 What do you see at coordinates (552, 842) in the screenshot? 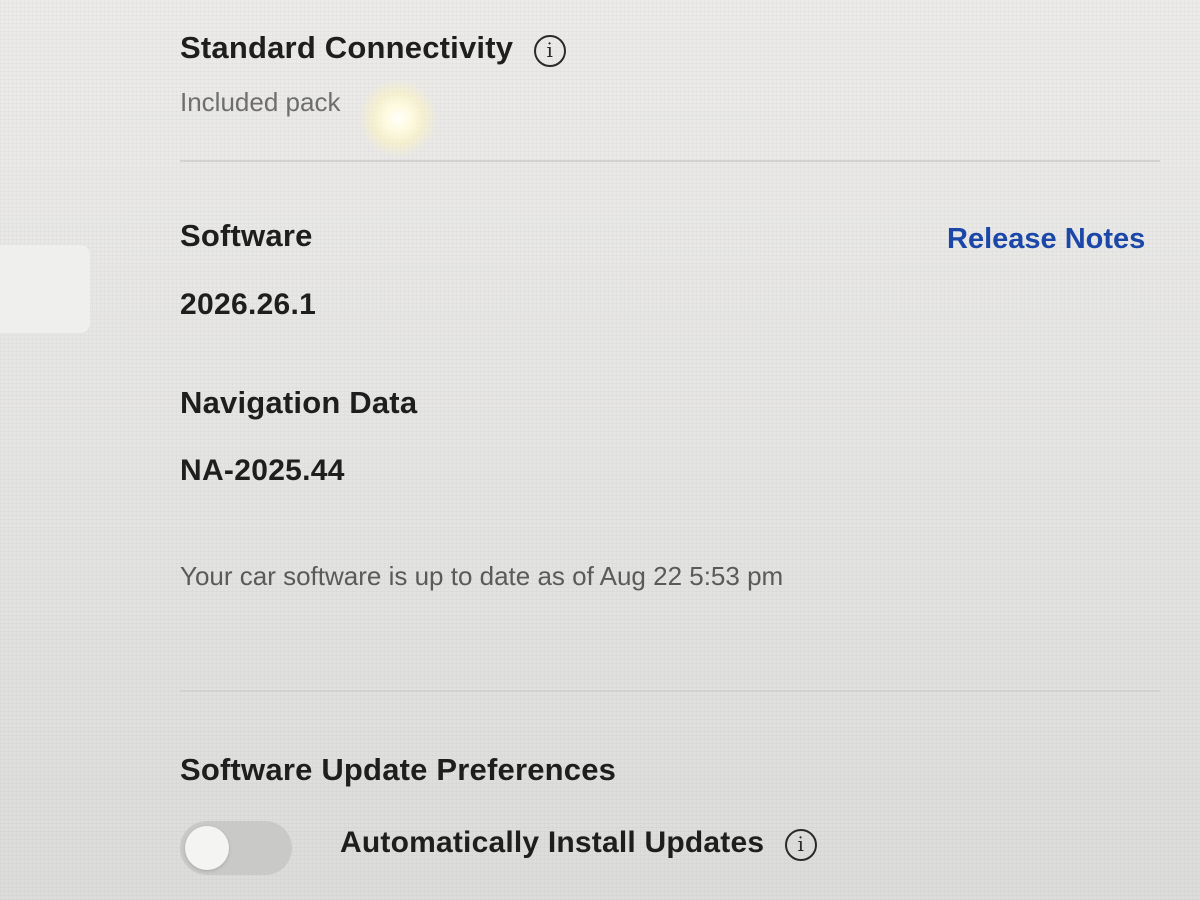
I see `auto-install-label: Automatically Install Updates` at bounding box center [552, 842].